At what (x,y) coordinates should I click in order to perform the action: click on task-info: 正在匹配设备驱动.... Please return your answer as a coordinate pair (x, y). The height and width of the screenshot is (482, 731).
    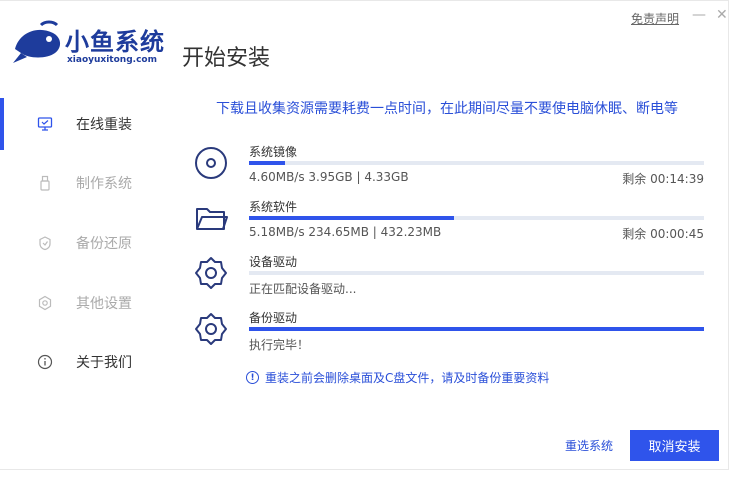
    Looking at the image, I should click on (303, 289).